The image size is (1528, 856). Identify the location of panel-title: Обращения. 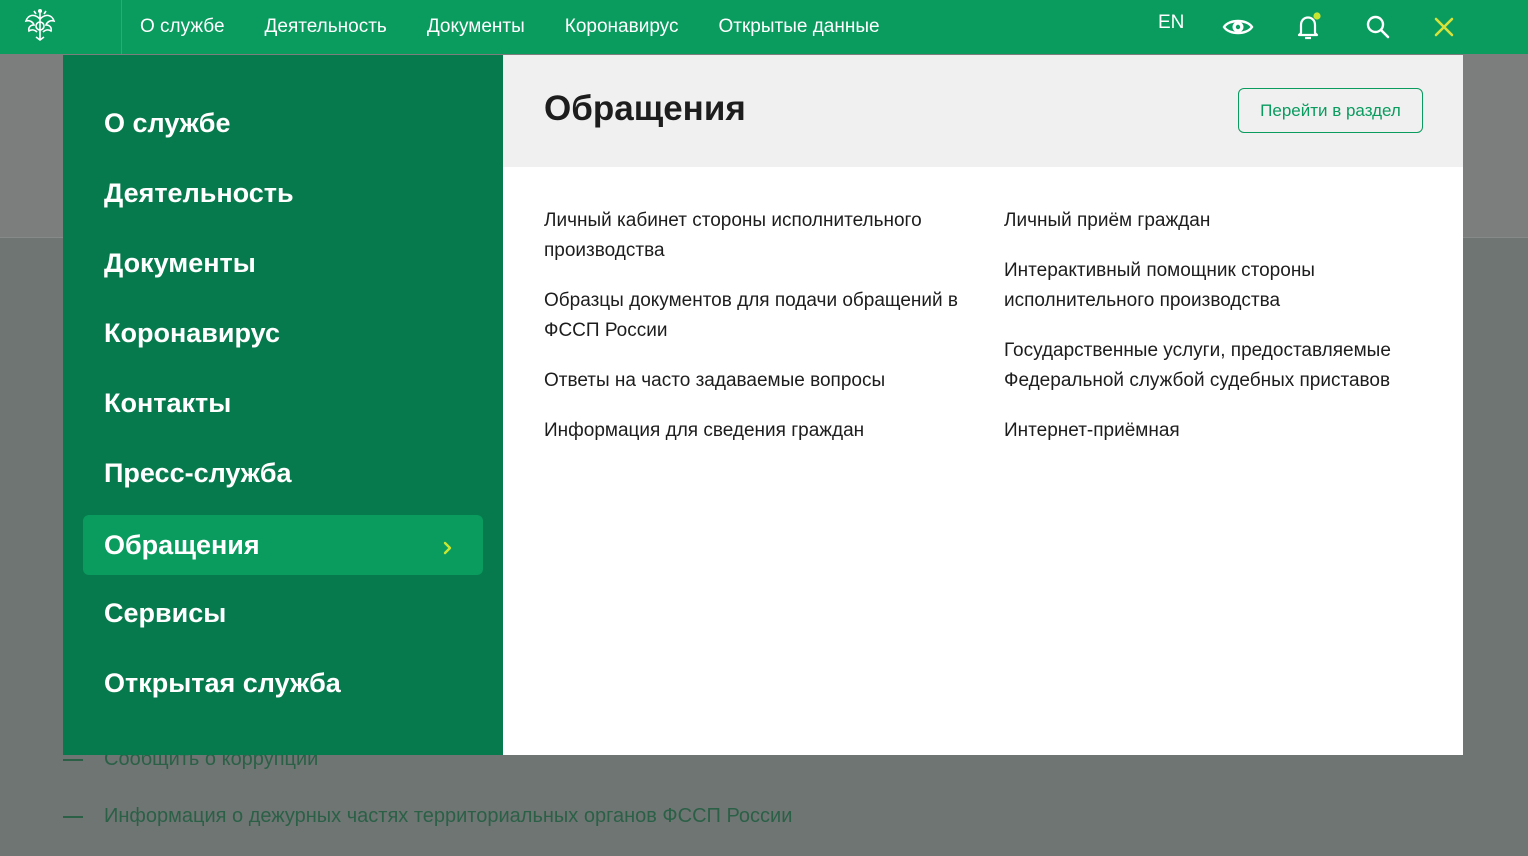
(645, 108).